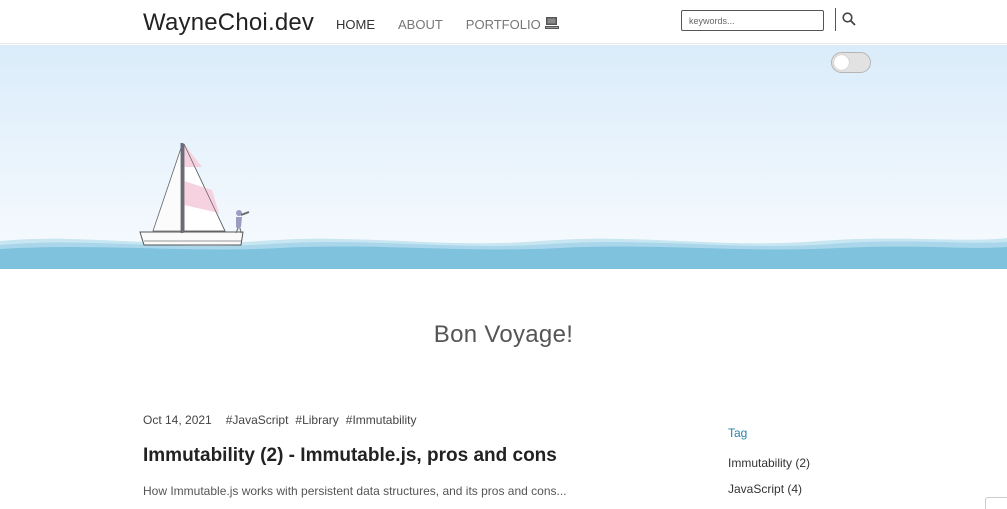 This screenshot has width=1007, height=509. What do you see at coordinates (841, 62) in the screenshot?
I see `toggle-knob` at bounding box center [841, 62].